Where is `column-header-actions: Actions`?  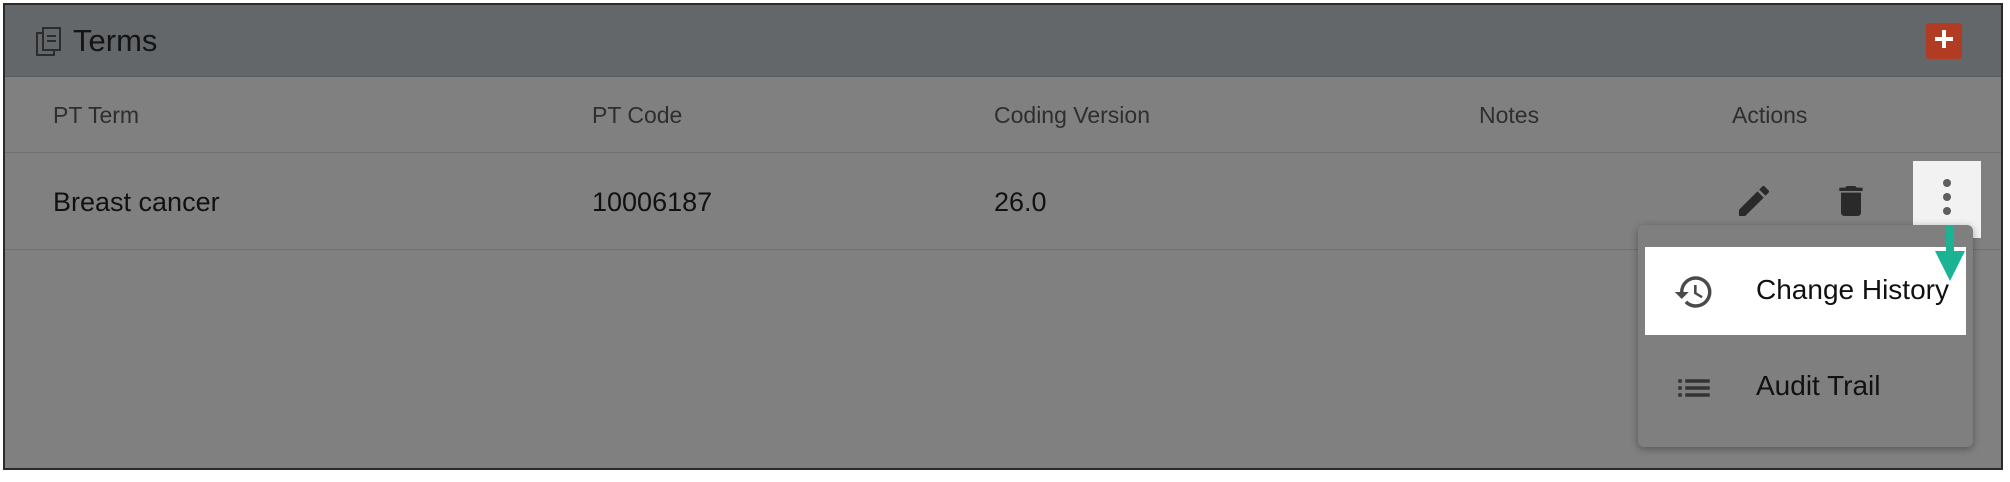 column-header-actions: Actions is located at coordinates (1770, 115).